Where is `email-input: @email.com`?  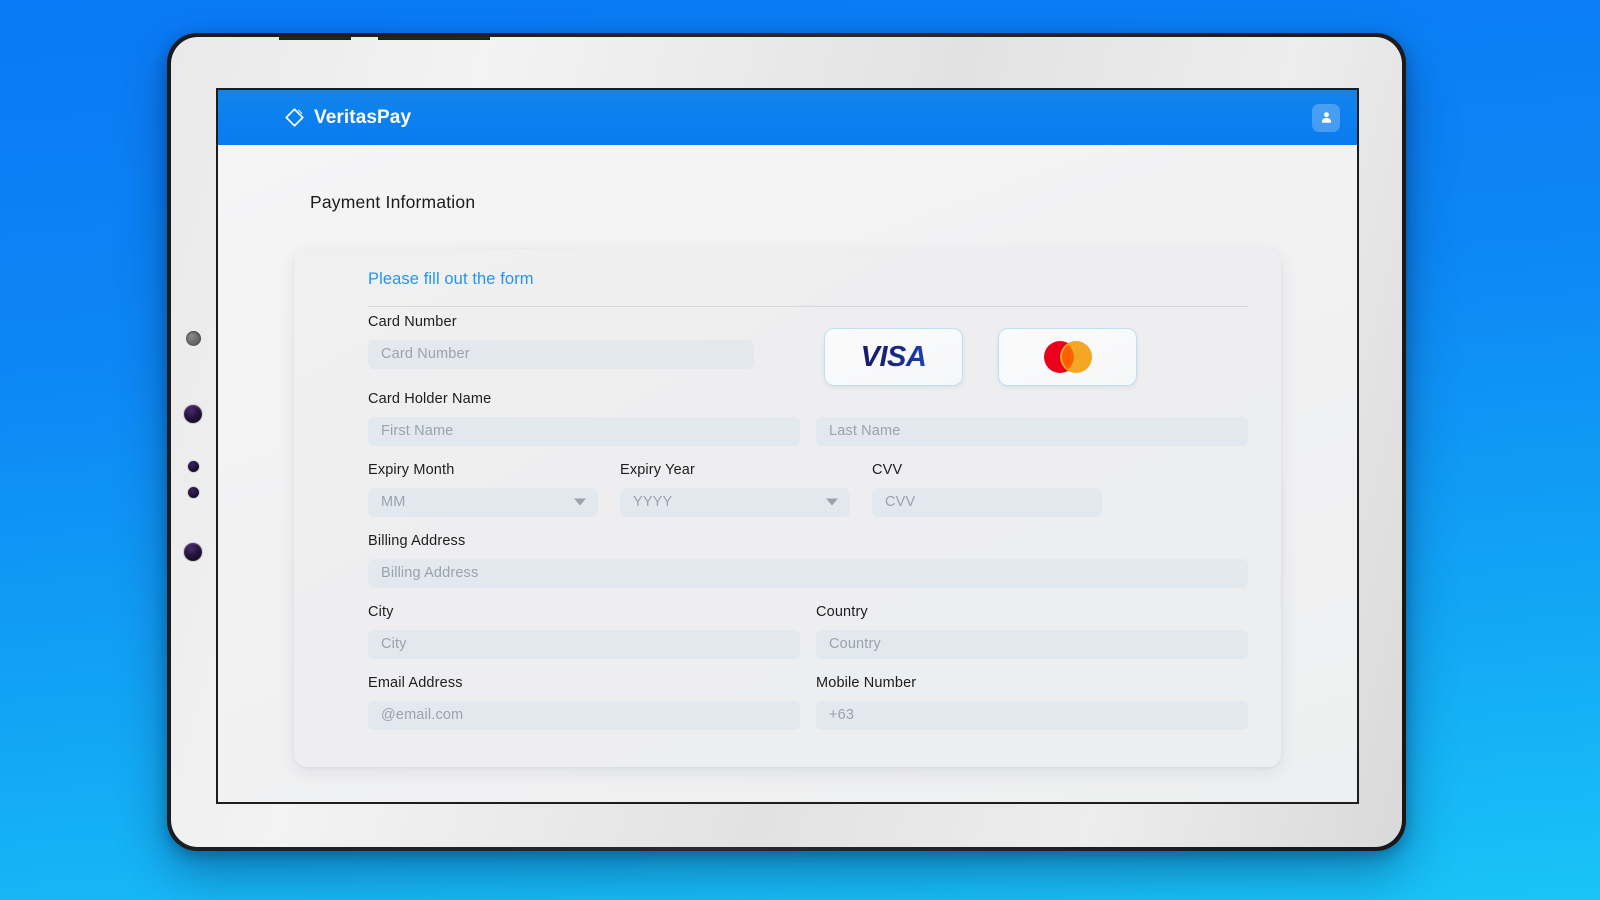
email-input: @email.com is located at coordinates (584, 715).